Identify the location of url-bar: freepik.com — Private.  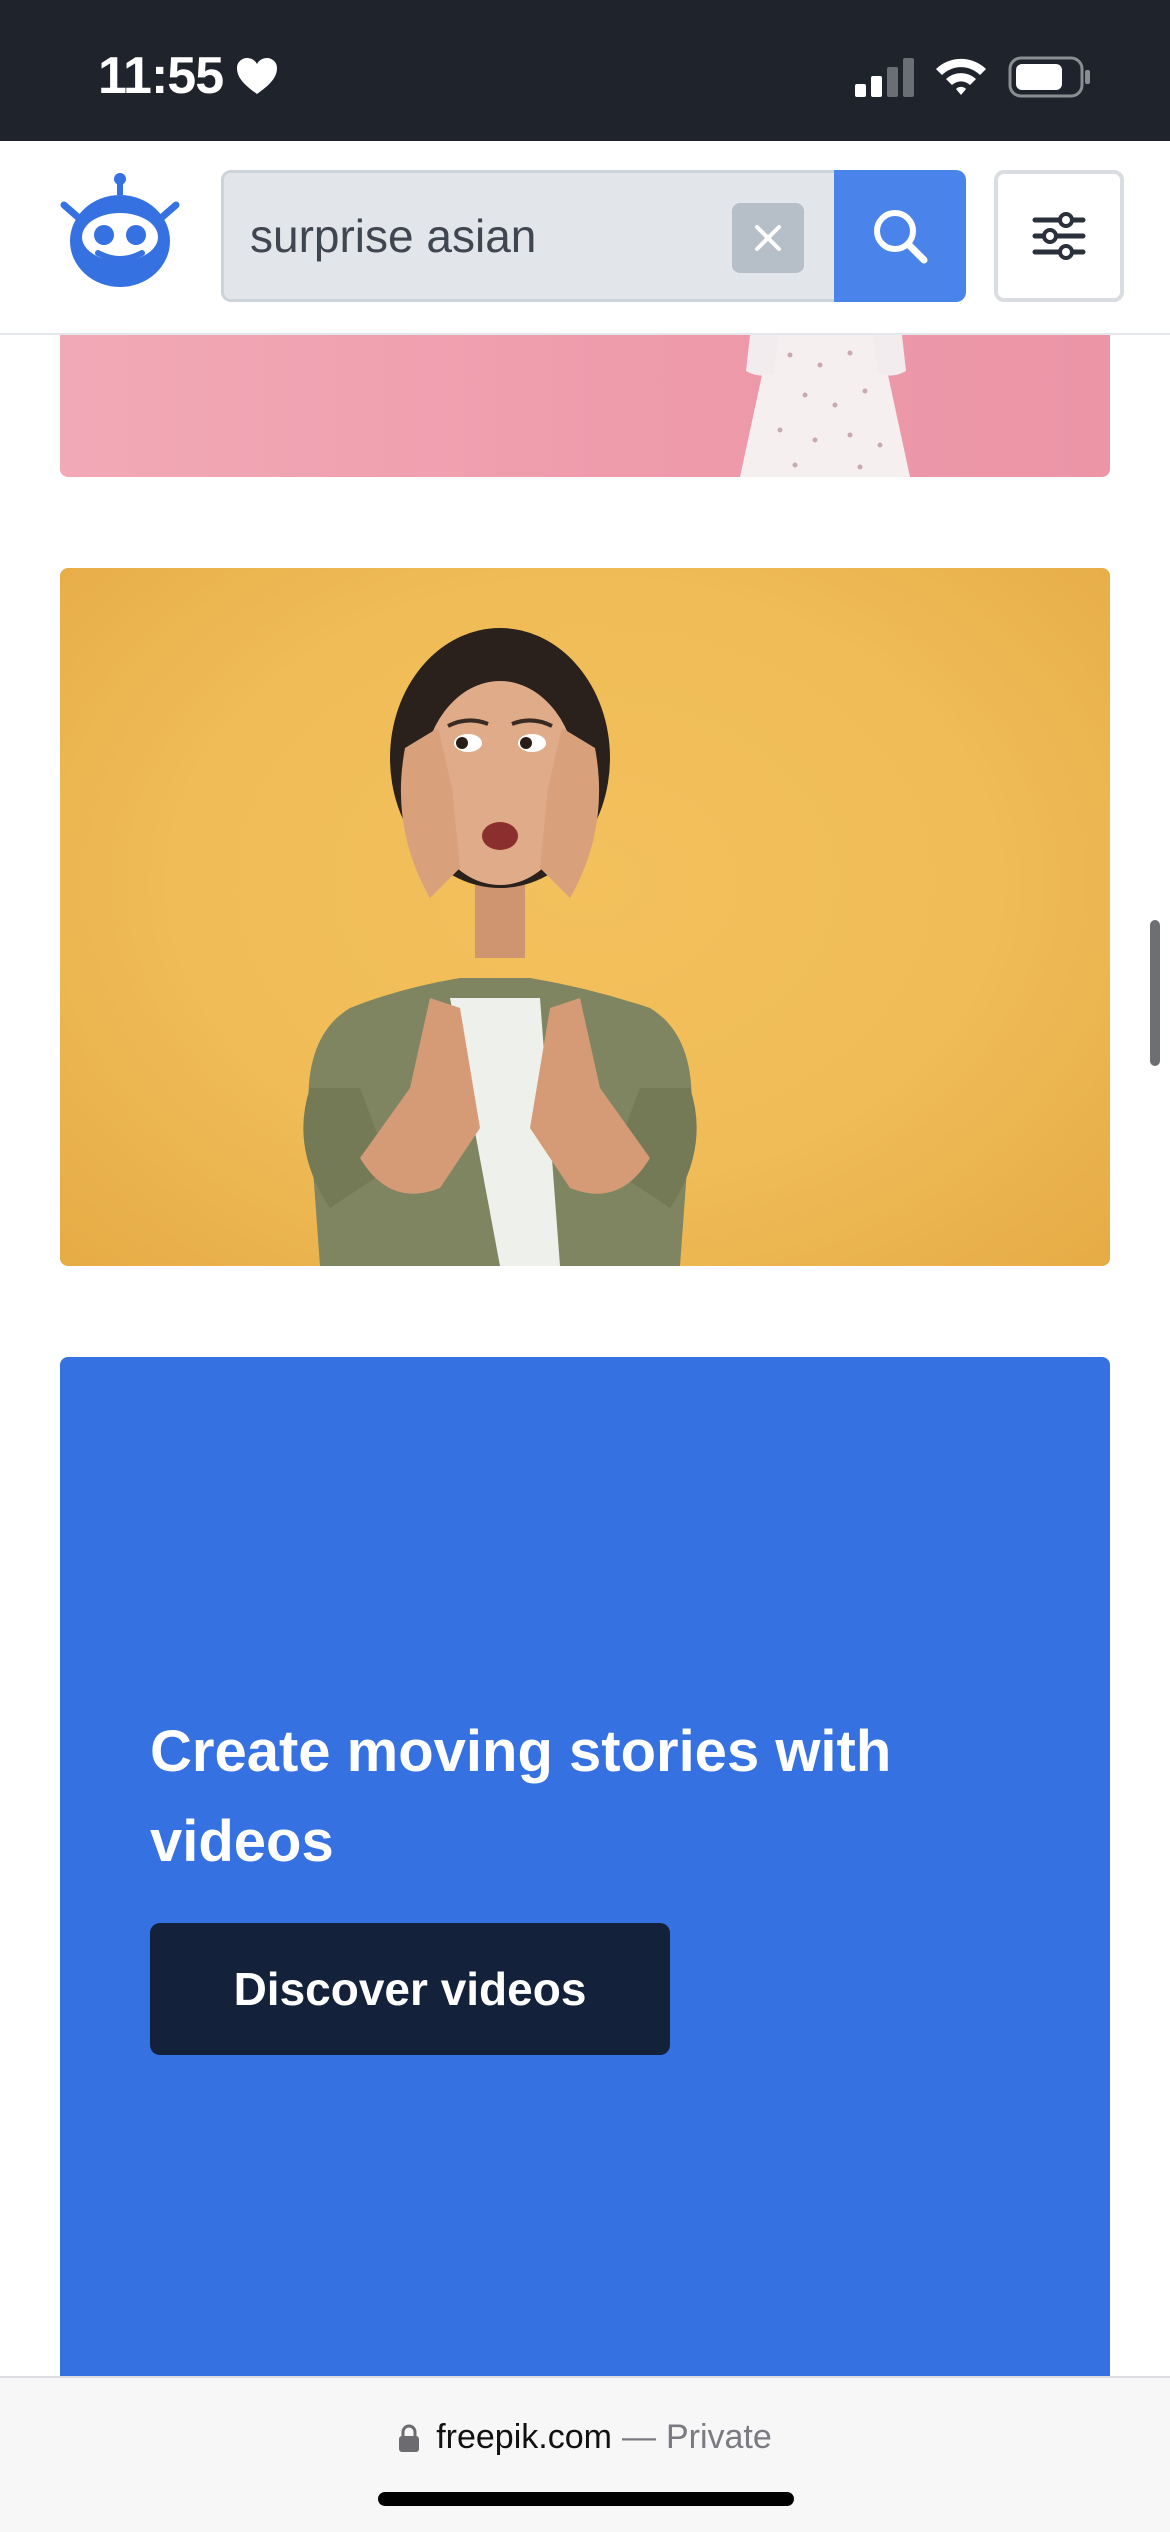
(585, 2437).